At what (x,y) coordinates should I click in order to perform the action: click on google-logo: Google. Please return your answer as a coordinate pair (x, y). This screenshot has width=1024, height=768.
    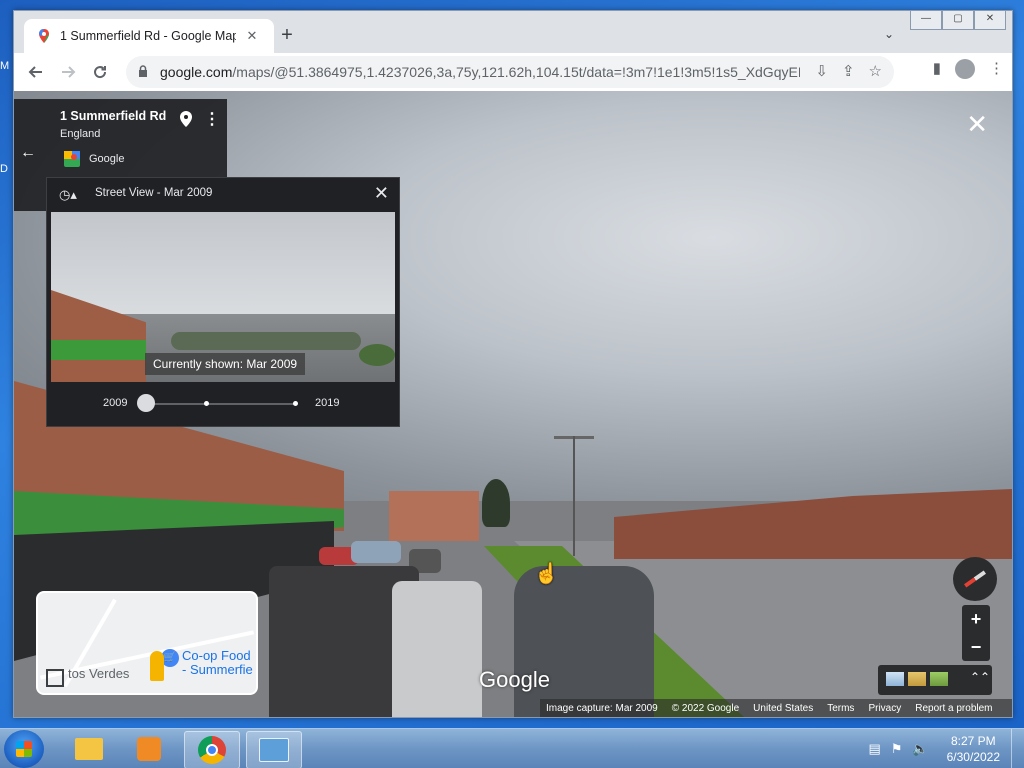
    Looking at the image, I should click on (514, 679).